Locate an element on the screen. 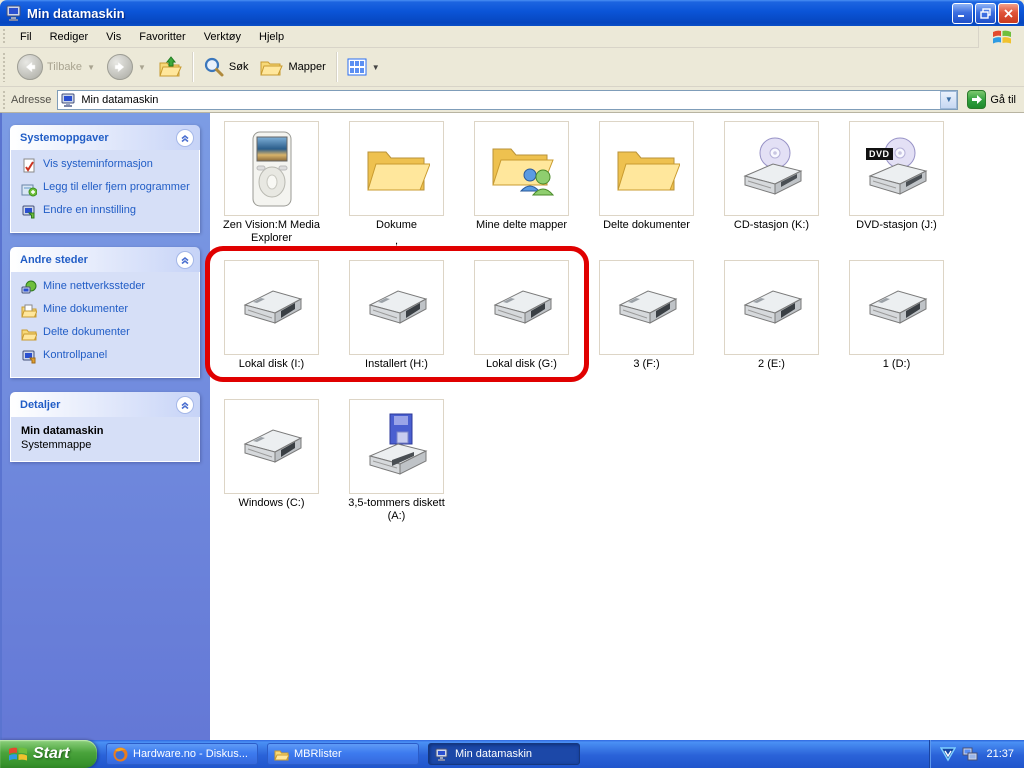 The width and height of the screenshot is (1024, 768). system-info-icon is located at coordinates (29, 166).